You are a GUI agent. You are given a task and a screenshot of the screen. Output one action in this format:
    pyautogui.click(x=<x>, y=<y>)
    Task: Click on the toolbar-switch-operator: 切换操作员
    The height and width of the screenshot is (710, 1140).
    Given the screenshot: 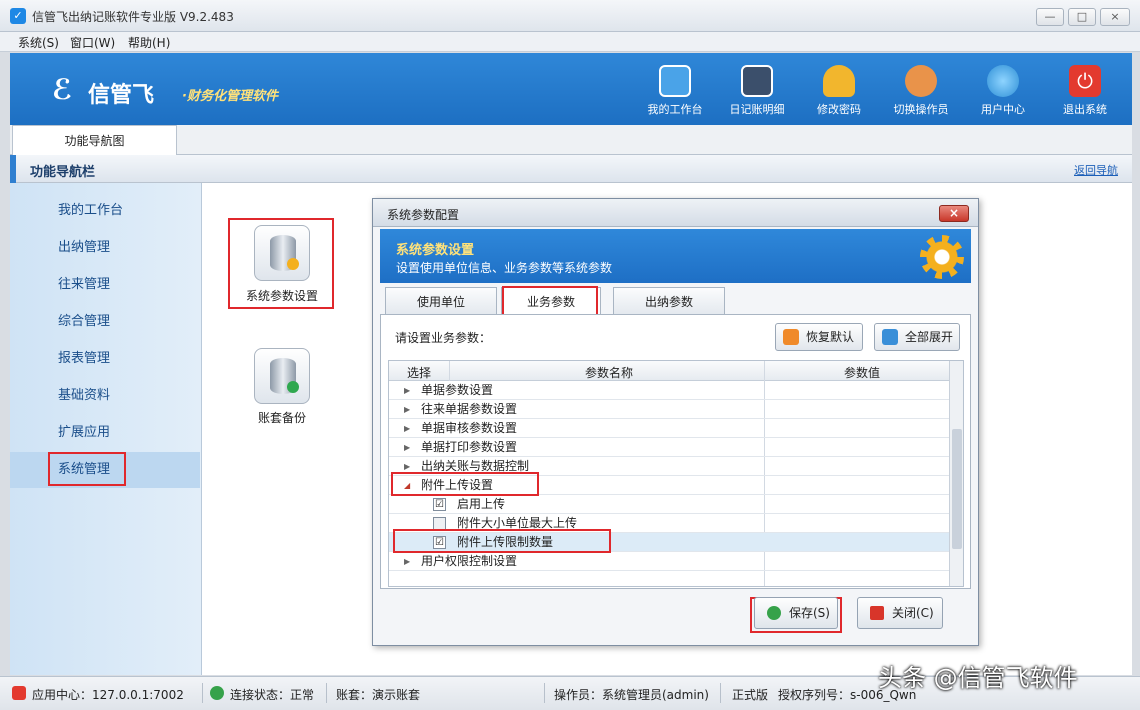 What is the action you would take?
    pyautogui.click(x=921, y=91)
    